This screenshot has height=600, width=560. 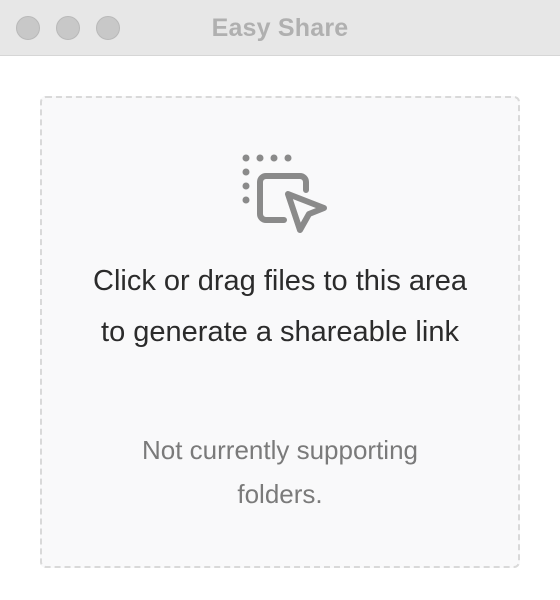 I want to click on folder-support-note: Not currently supporting folders., so click(x=280, y=472).